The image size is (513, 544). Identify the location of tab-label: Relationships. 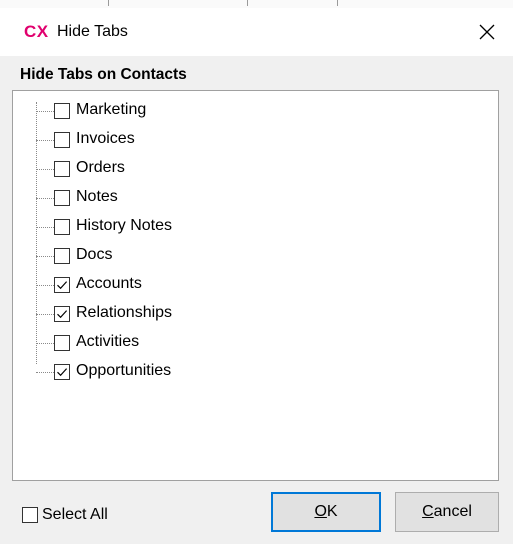
(124, 312).